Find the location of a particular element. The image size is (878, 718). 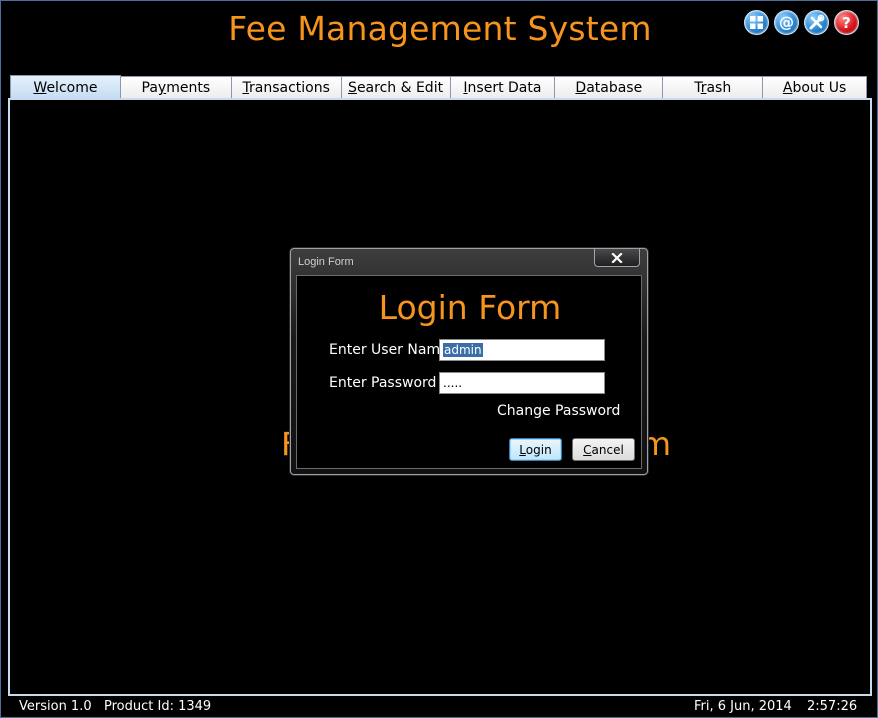

email-icon: @ is located at coordinates (786, 22).